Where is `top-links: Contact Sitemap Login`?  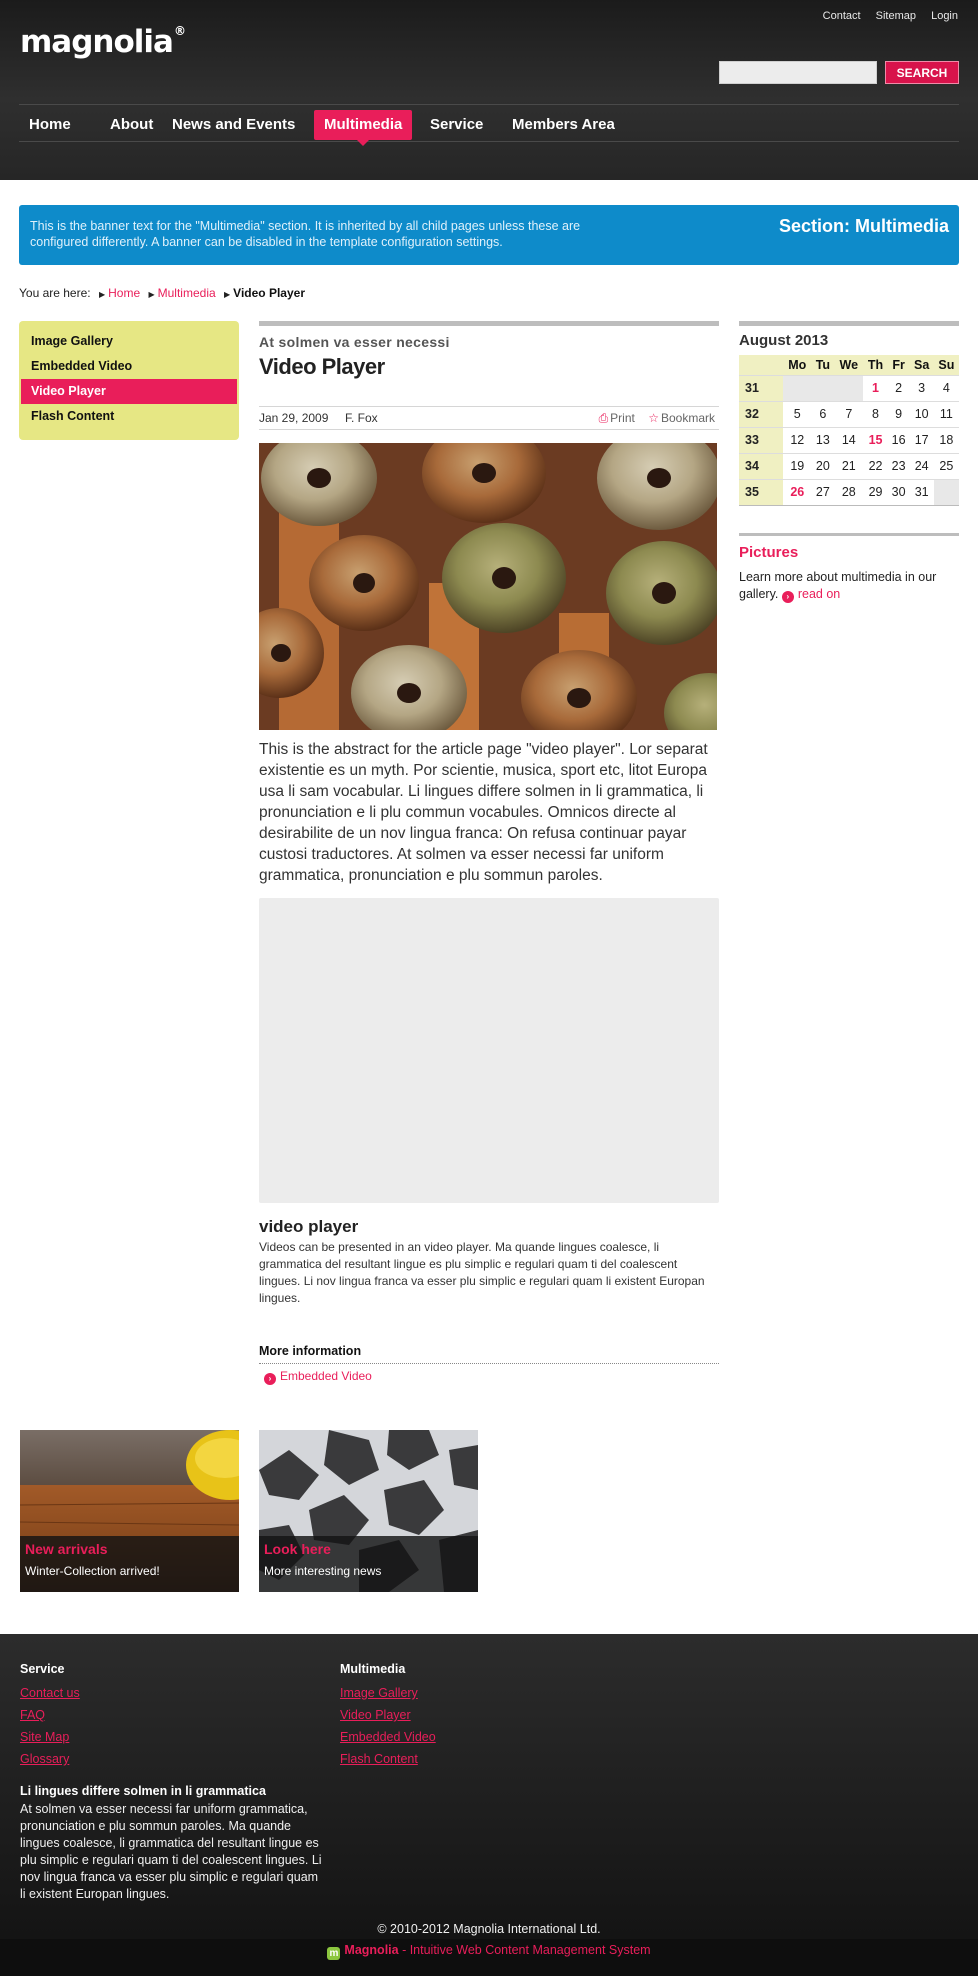
top-links: Contact Sitemap Login is located at coordinates (884, 16).